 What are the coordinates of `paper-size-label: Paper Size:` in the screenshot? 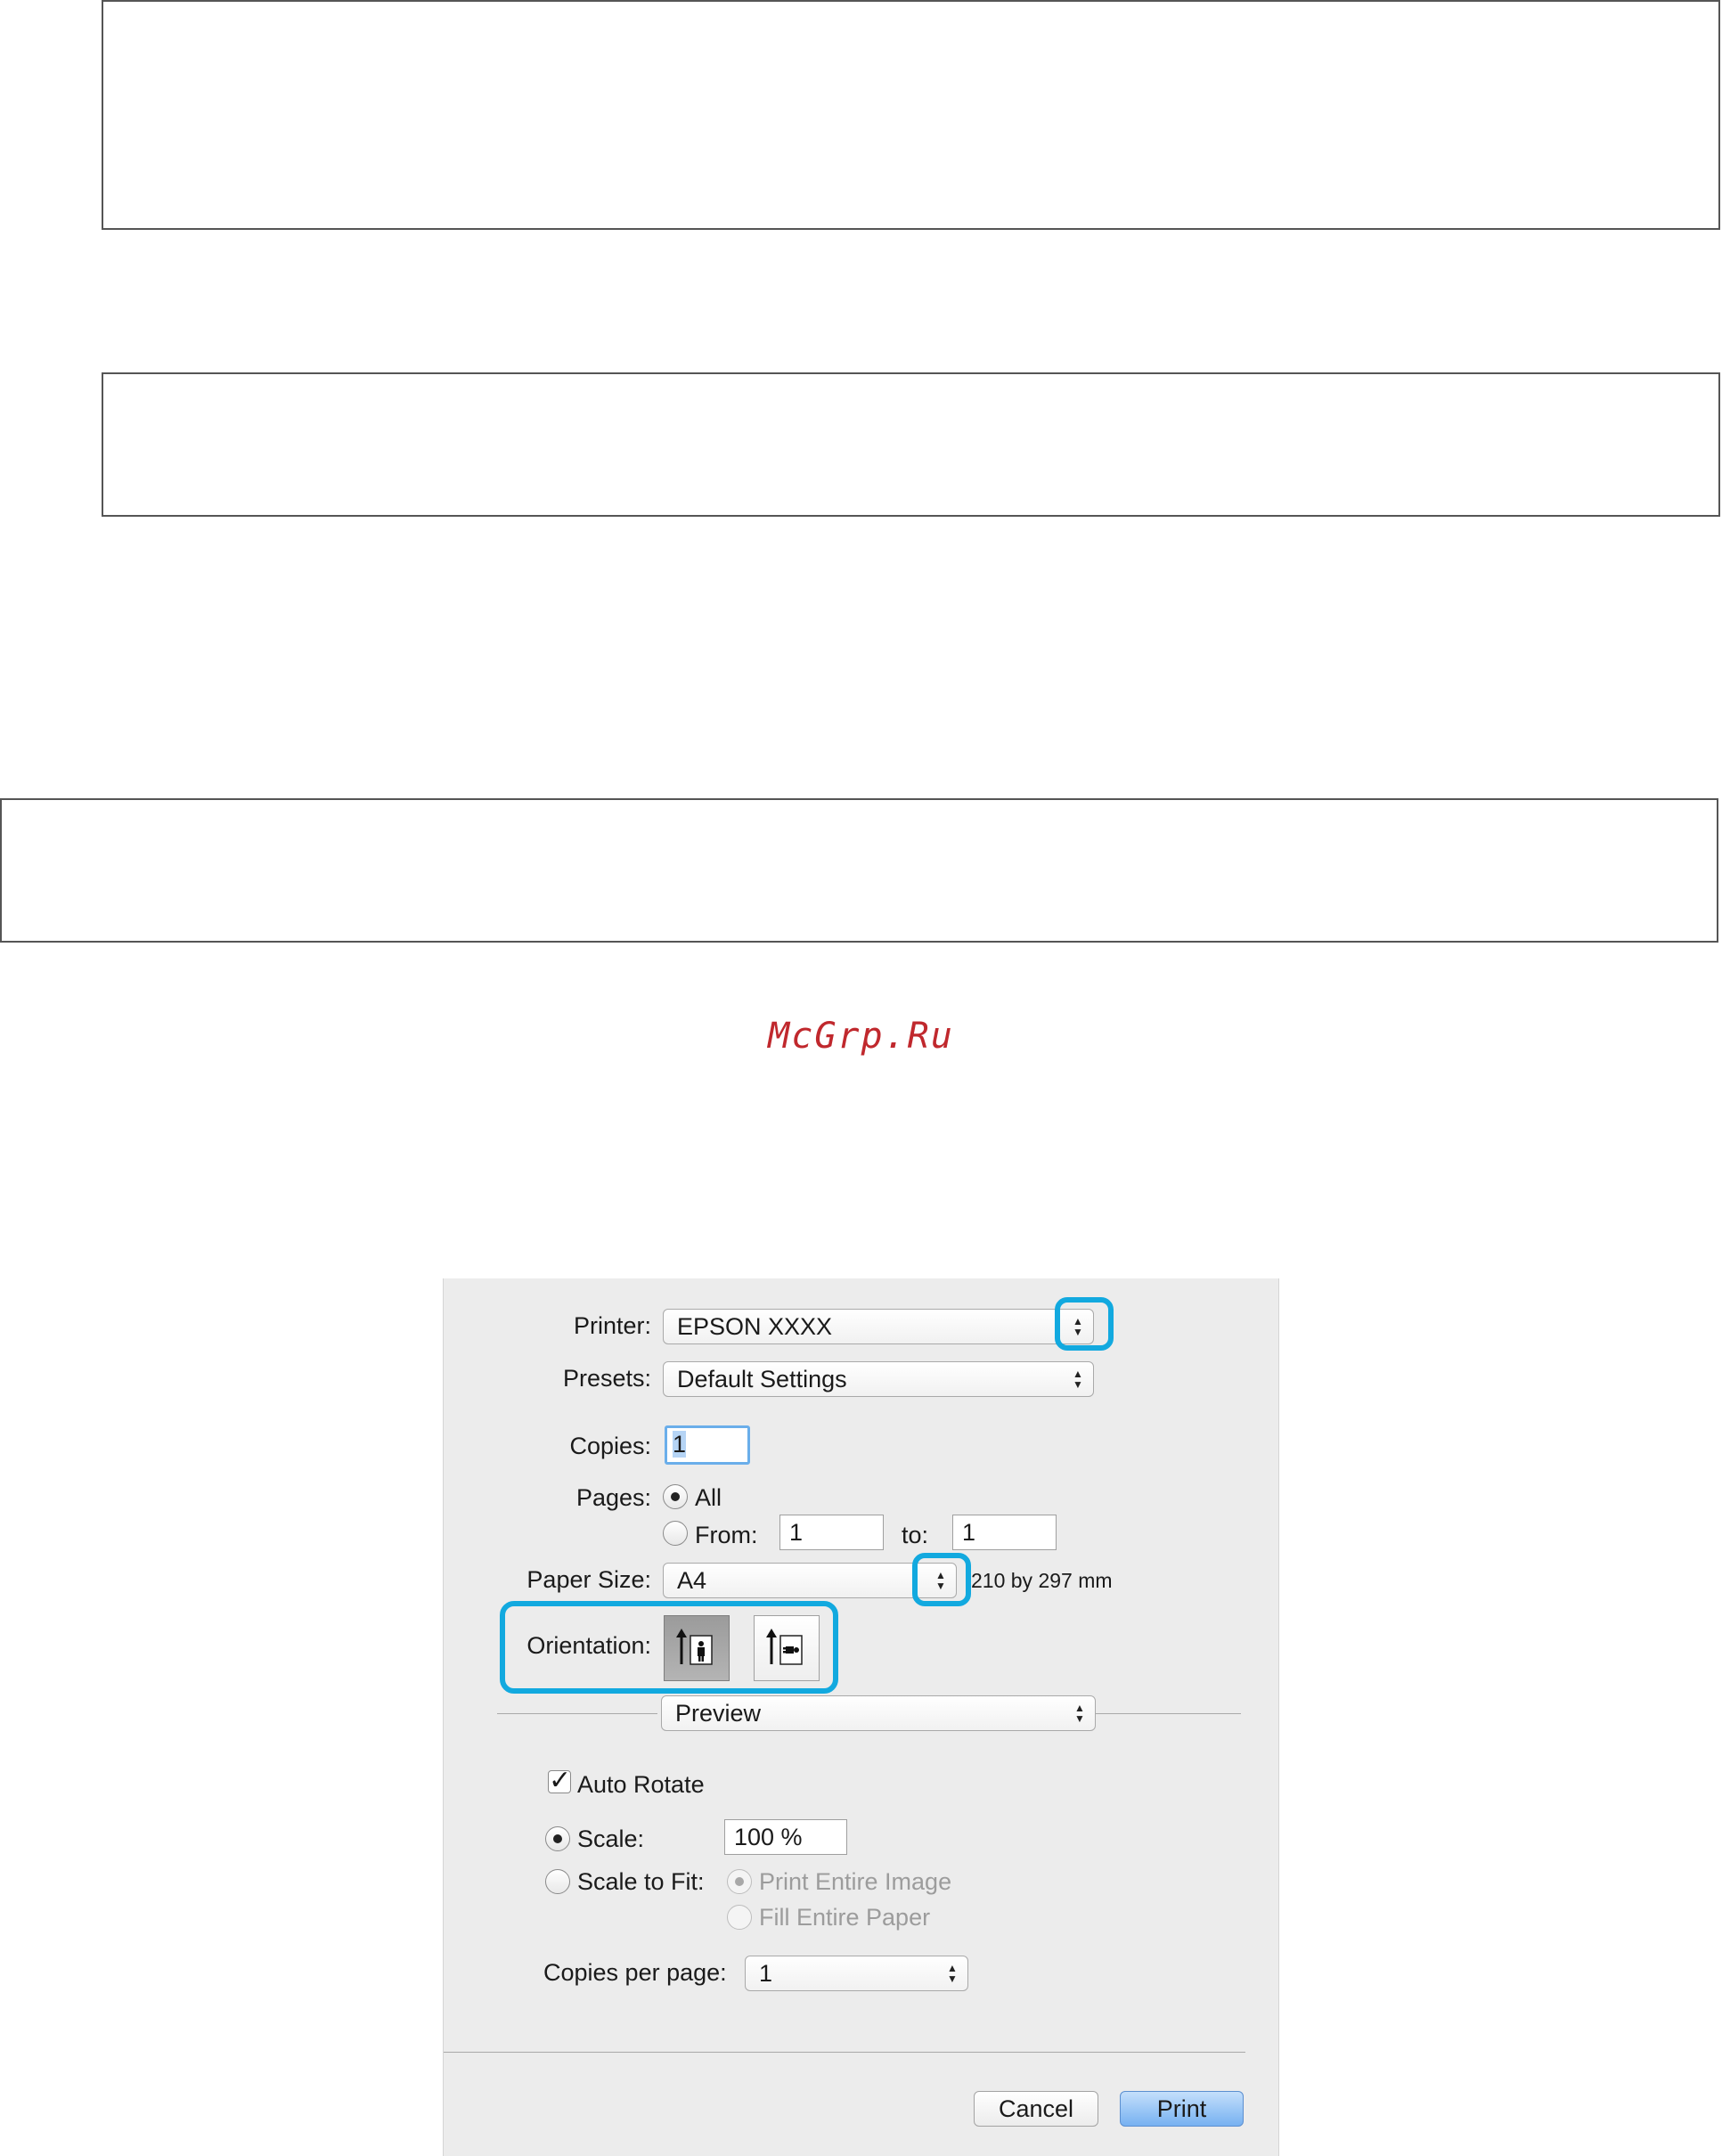 It's located at (588, 1579).